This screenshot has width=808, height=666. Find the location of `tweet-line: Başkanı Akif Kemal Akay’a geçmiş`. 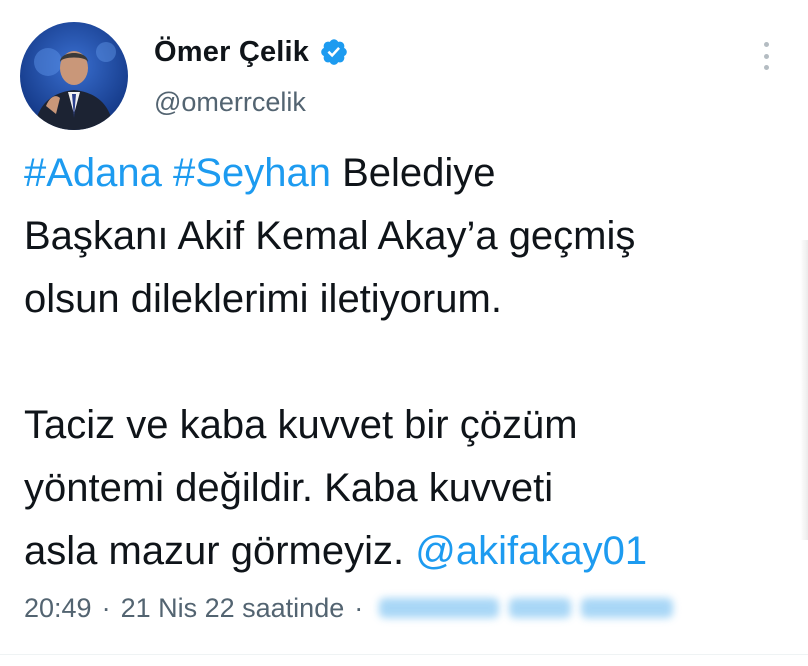

tweet-line: Başkanı Akif Kemal Akay’a geçmiş is located at coordinates (414, 236).